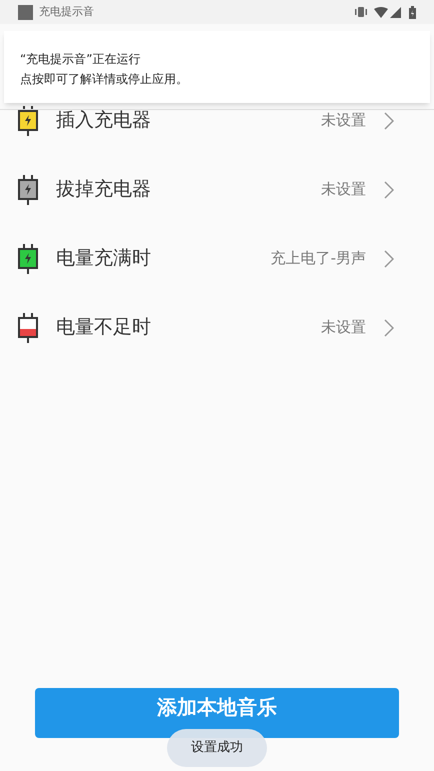  I want to click on setting-row: 电量充满时 充上电了-男声, so click(217, 258).